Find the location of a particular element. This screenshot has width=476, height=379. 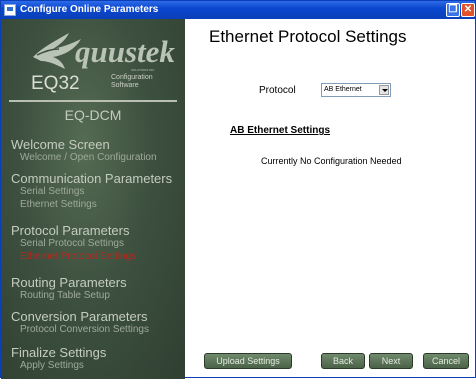

page-title: Ethernet Protocol Settings is located at coordinates (308, 36).